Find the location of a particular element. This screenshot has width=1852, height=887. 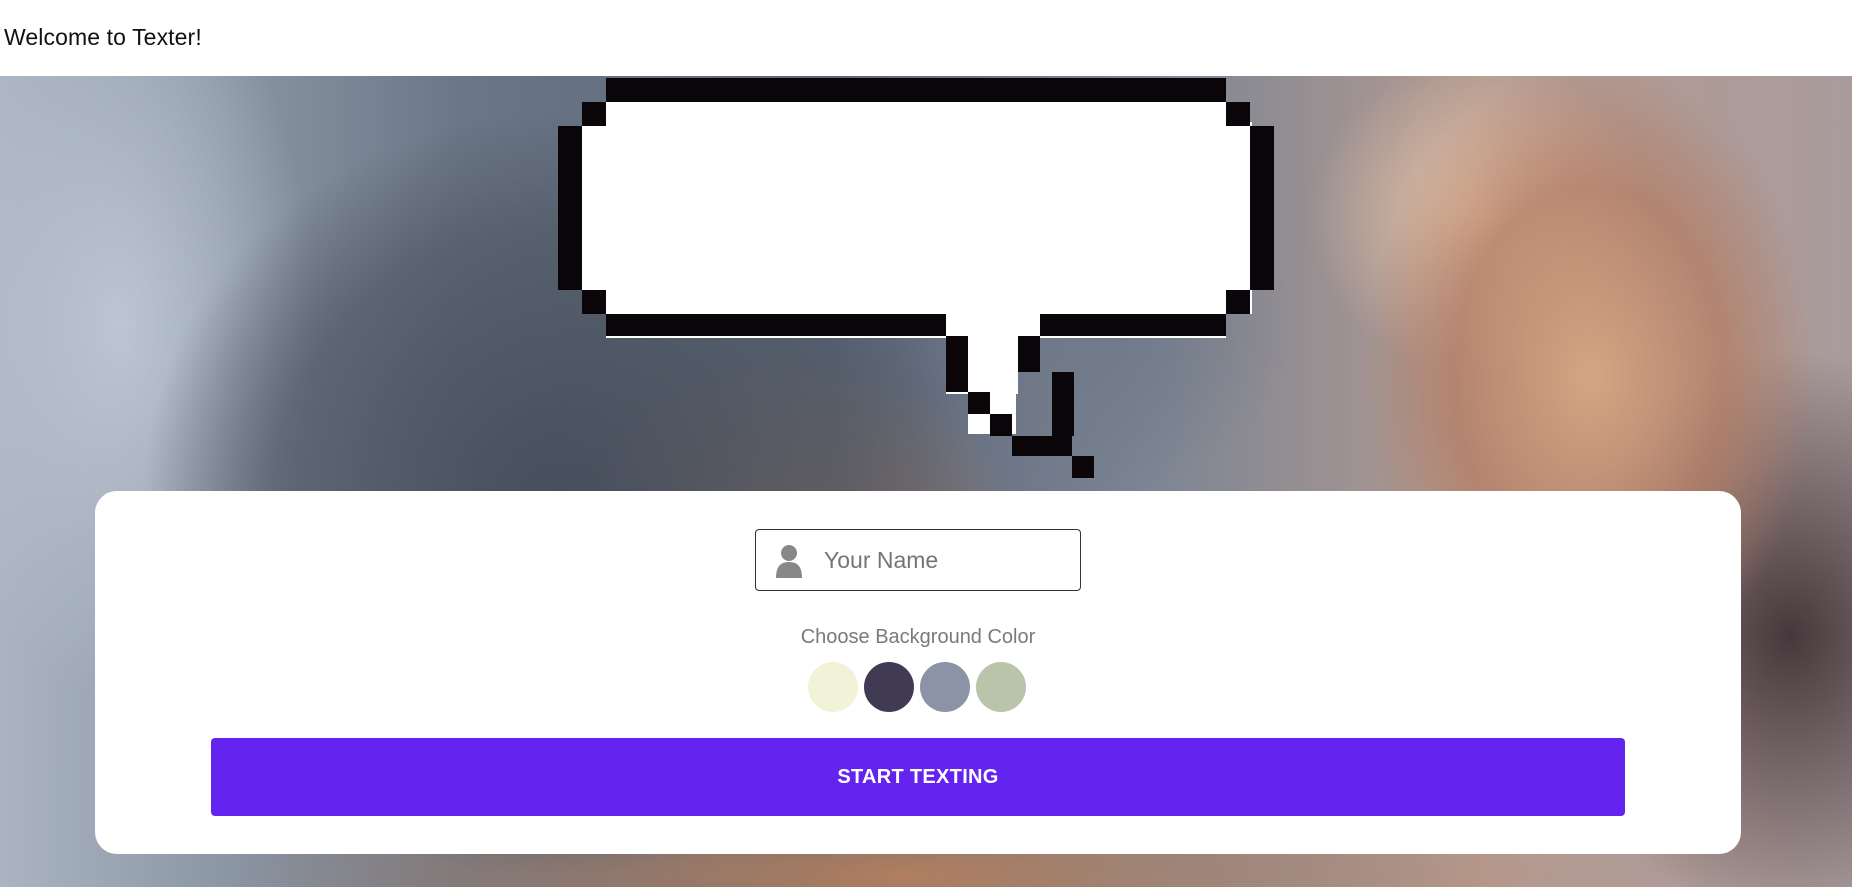

color-swatch-cream is located at coordinates (833, 687).